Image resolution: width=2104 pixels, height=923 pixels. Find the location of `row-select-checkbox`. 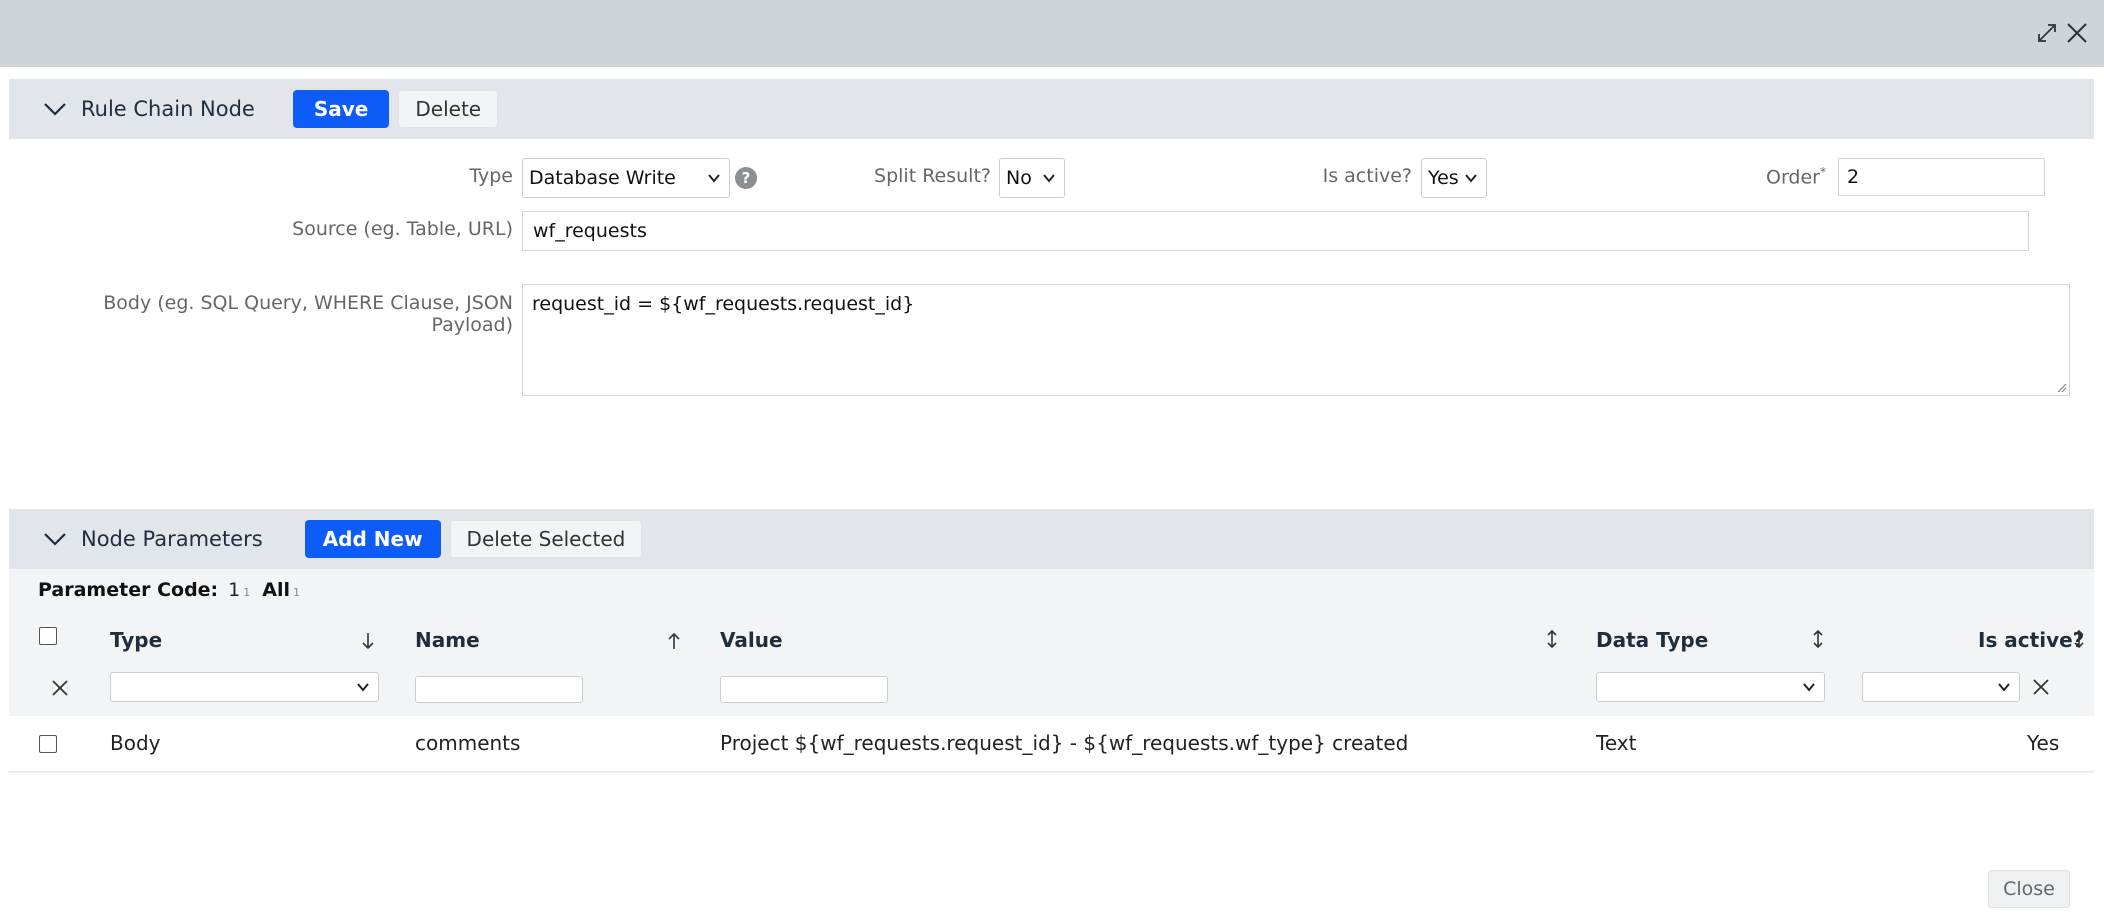

row-select-checkbox is located at coordinates (48, 744).